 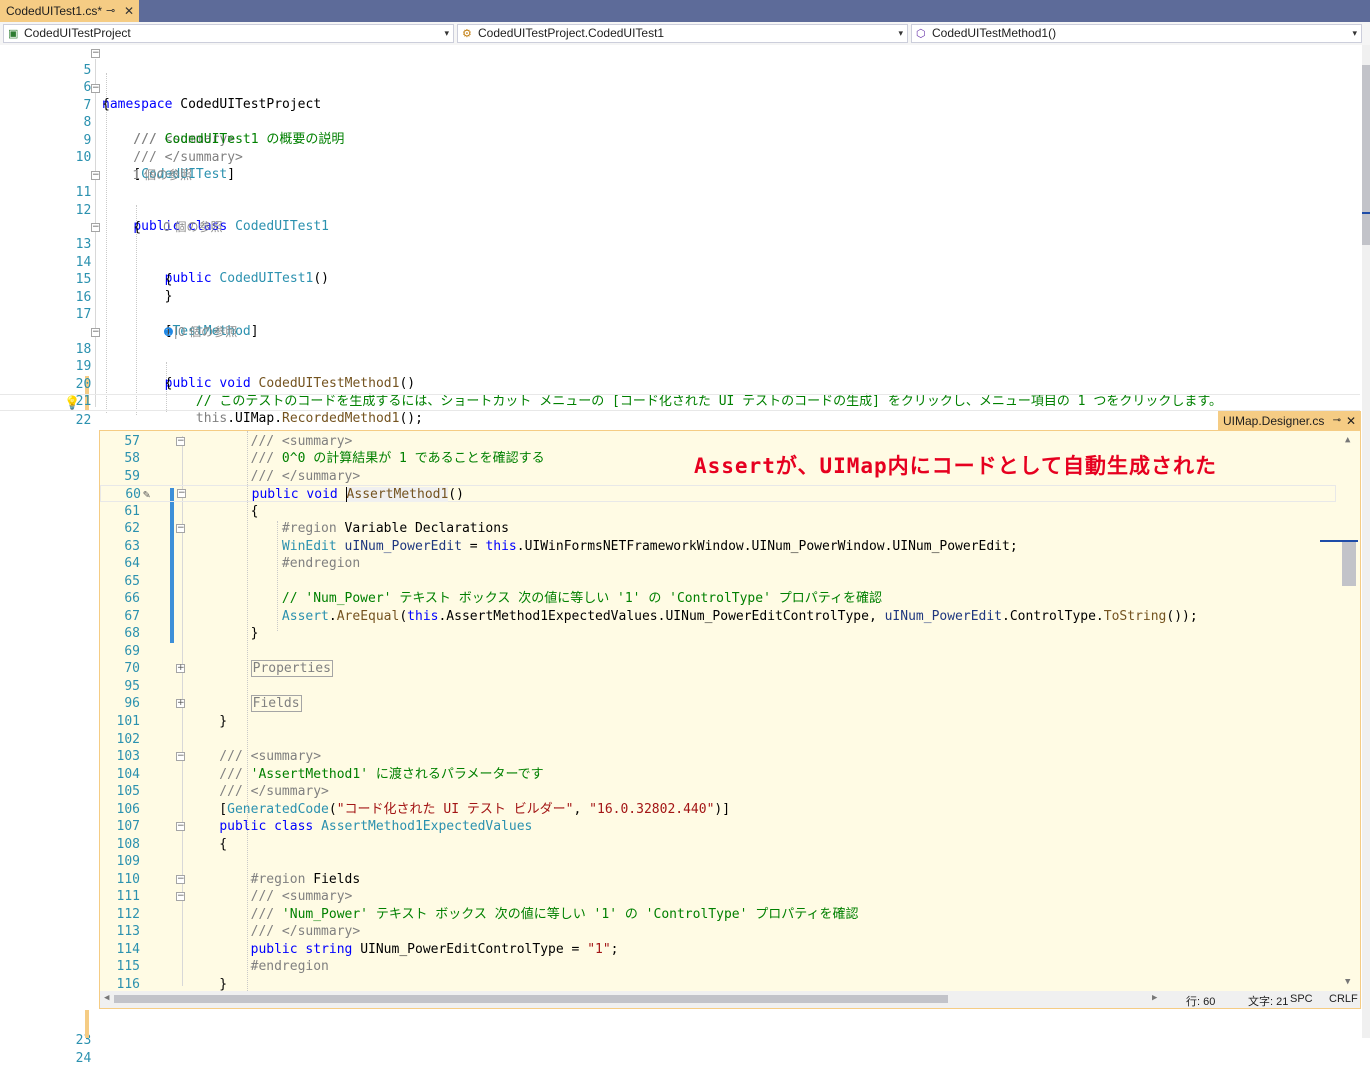 What do you see at coordinates (54, 11) in the screenshot?
I see `tab-title: CodedUITest1.cs*` at bounding box center [54, 11].